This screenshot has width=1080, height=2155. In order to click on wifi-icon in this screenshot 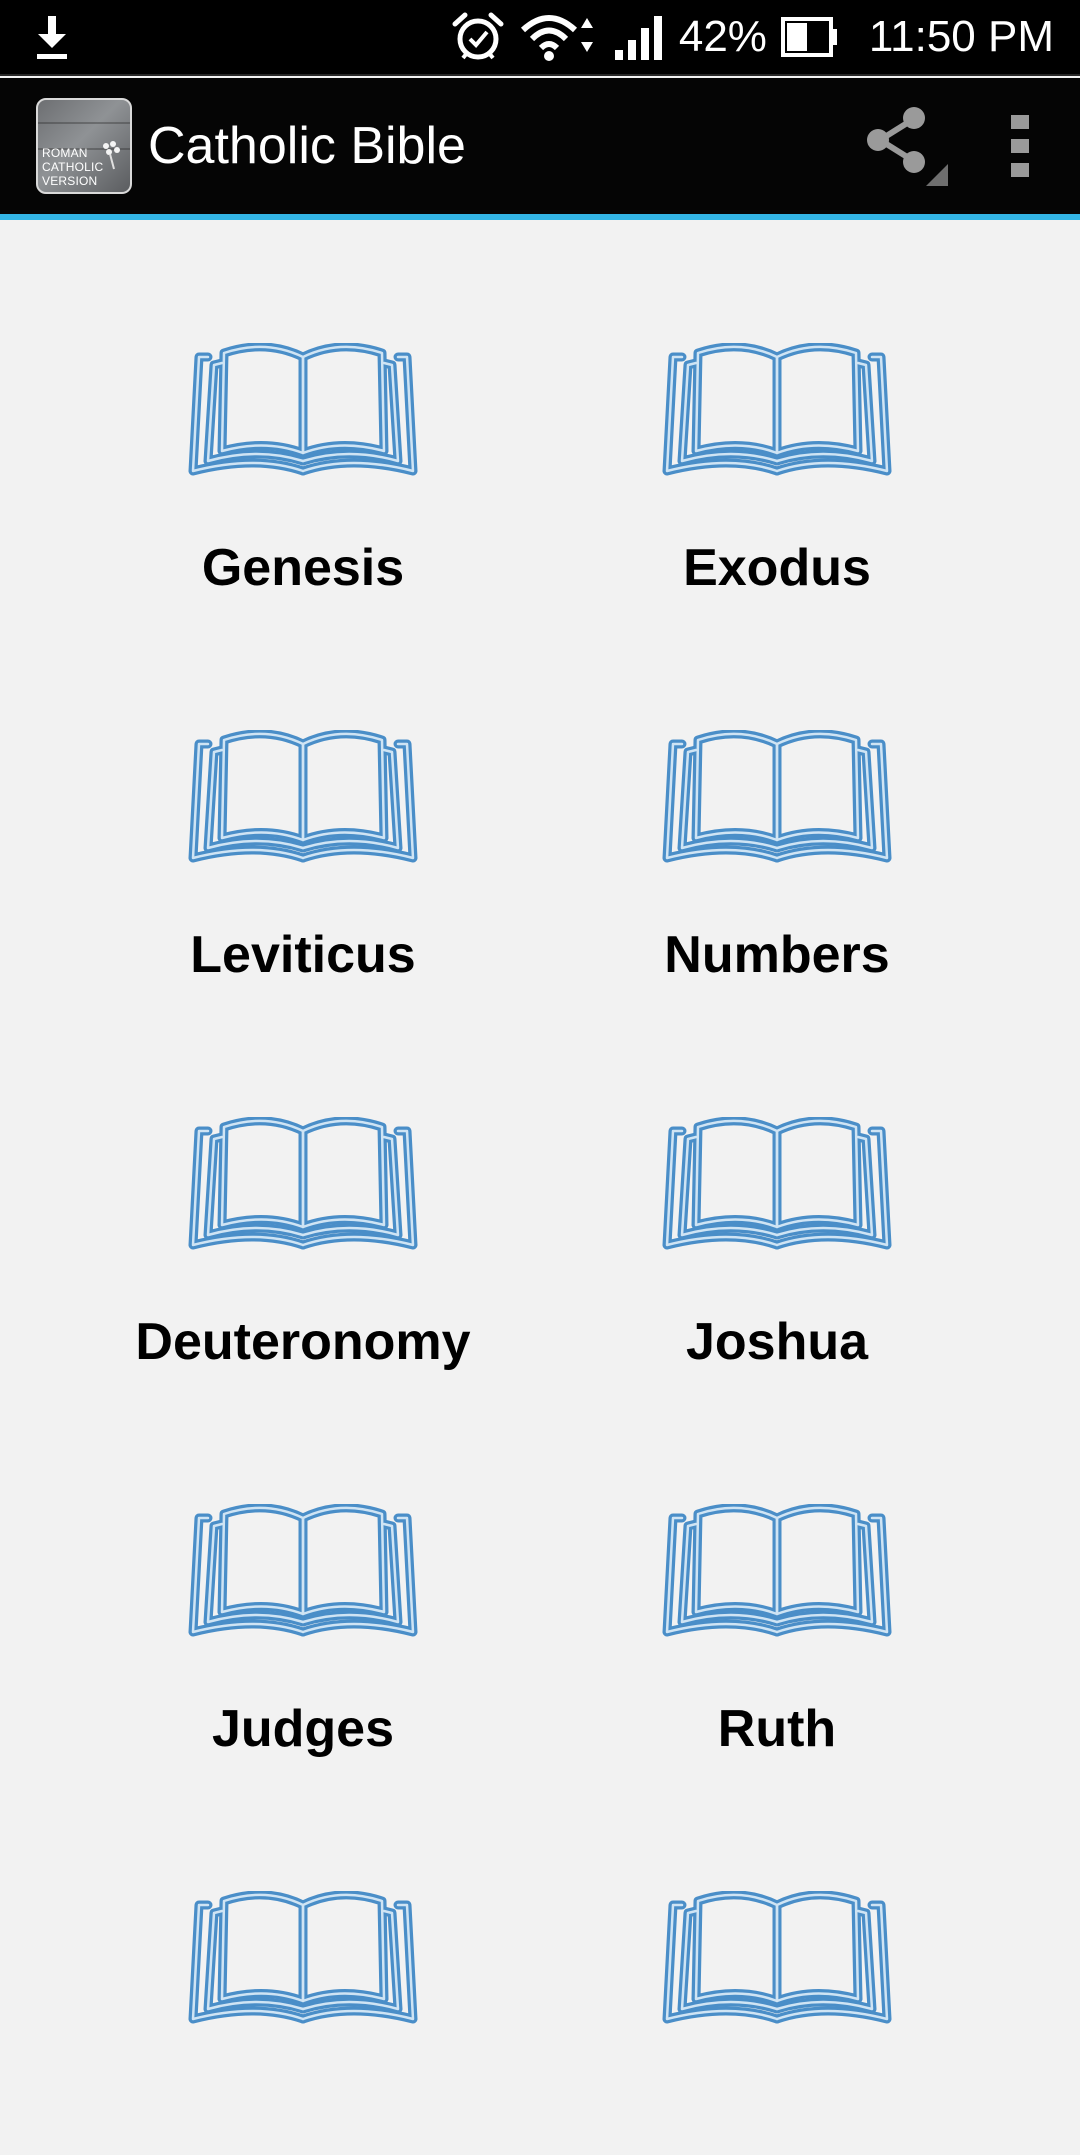, I will do `click(559, 37)`.